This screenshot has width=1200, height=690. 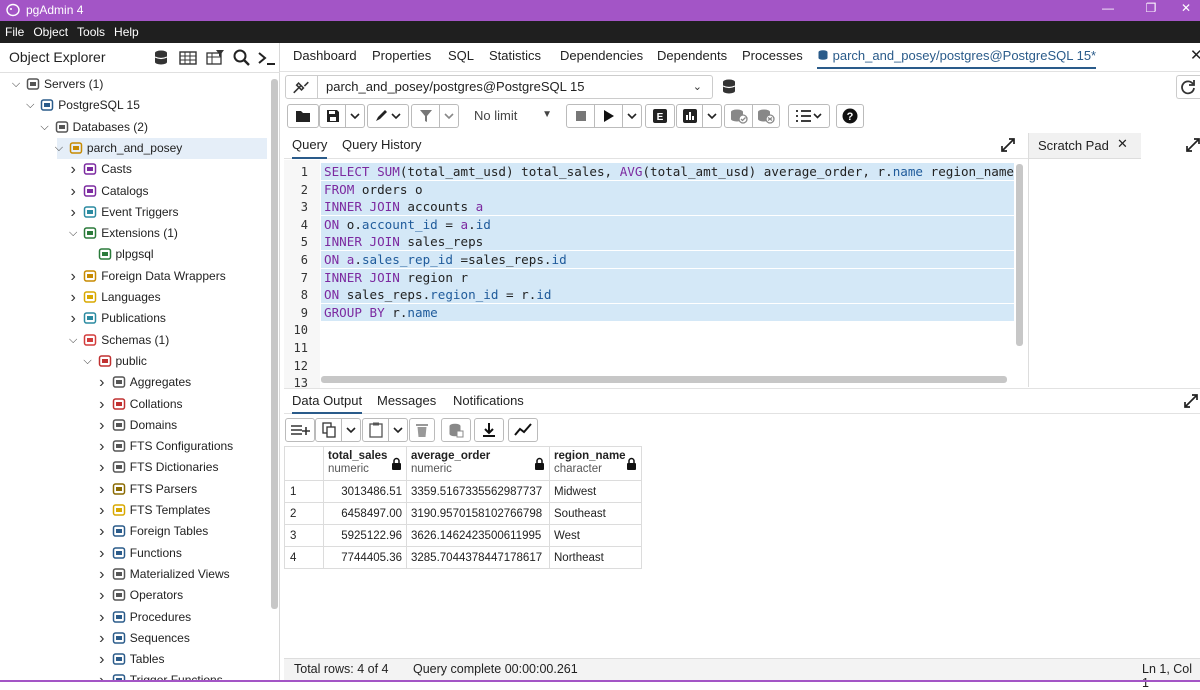 What do you see at coordinates (135, 510) in the screenshot?
I see `tree-node: › FTS Templates` at bounding box center [135, 510].